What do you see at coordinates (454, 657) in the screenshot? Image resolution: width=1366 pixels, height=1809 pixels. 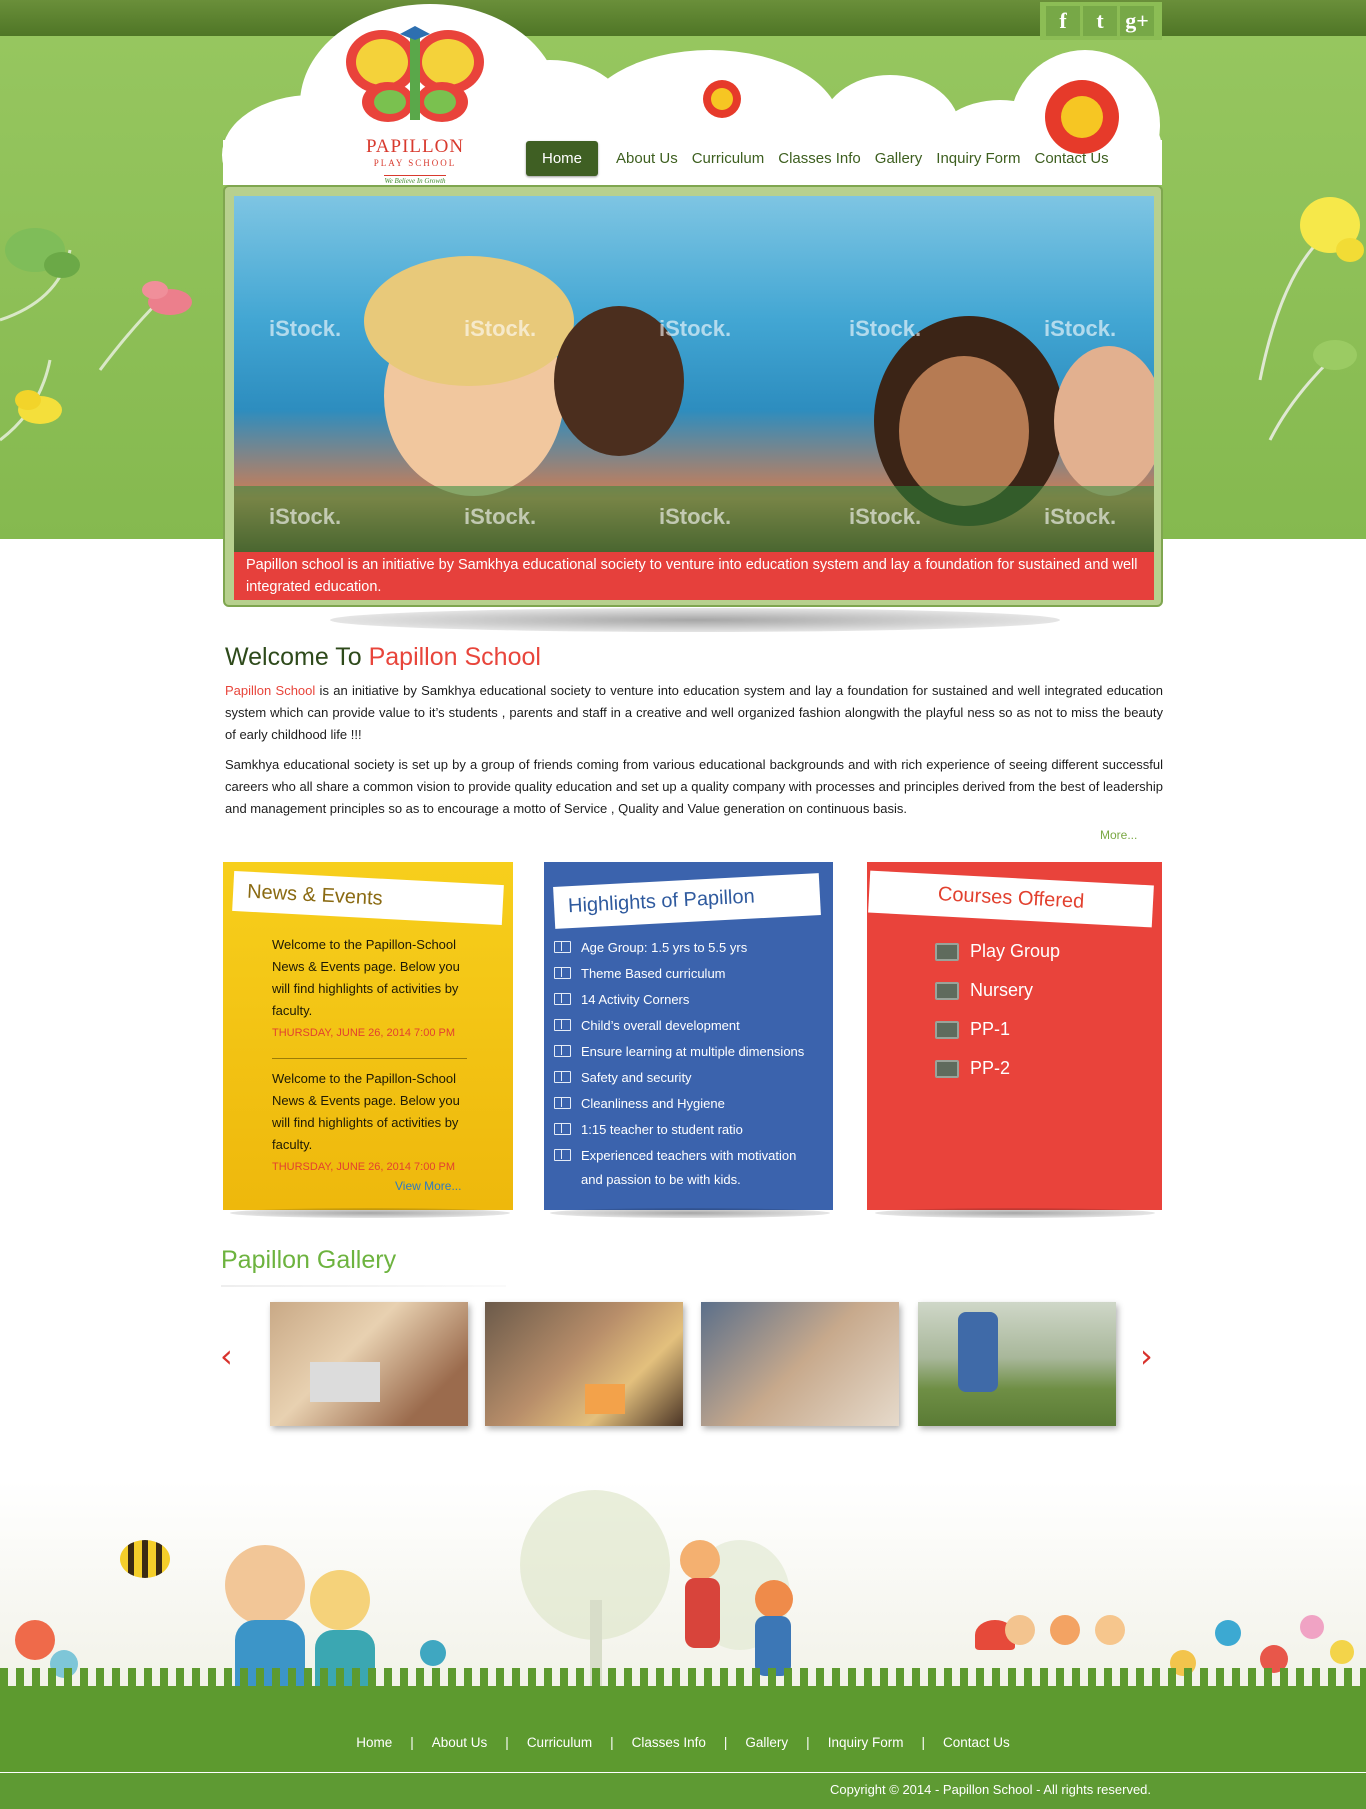 I see `welcome-title-school: Papillon School` at bounding box center [454, 657].